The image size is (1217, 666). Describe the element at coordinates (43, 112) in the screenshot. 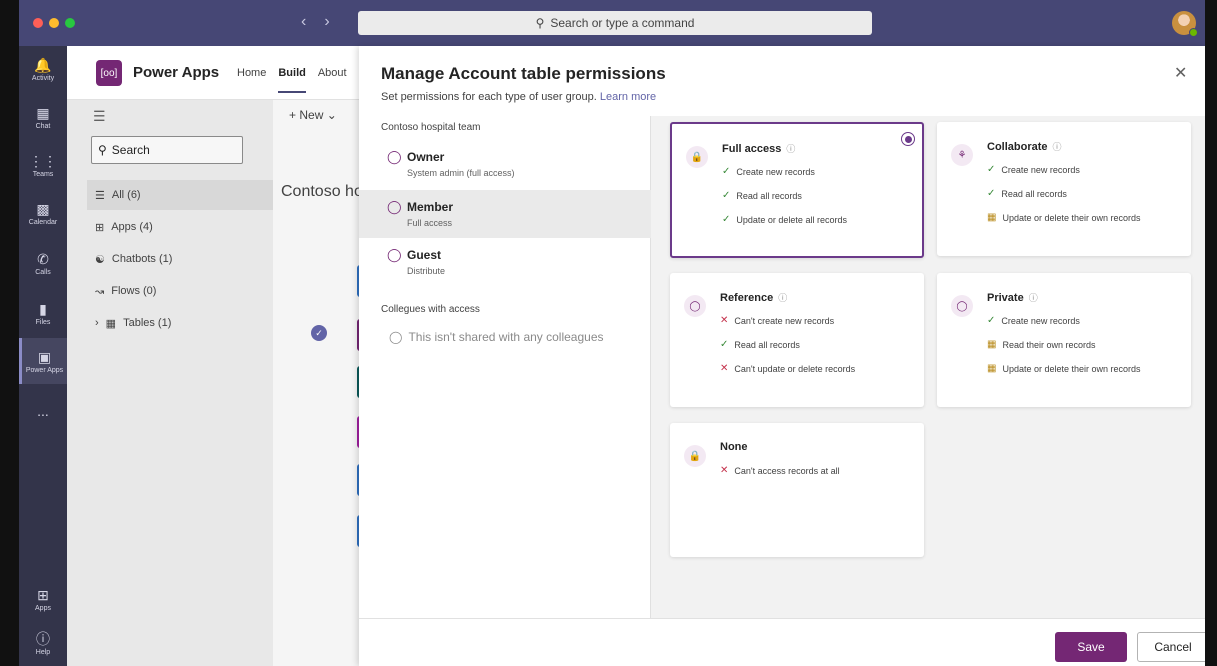

I see `chat-icon: ▦` at that location.